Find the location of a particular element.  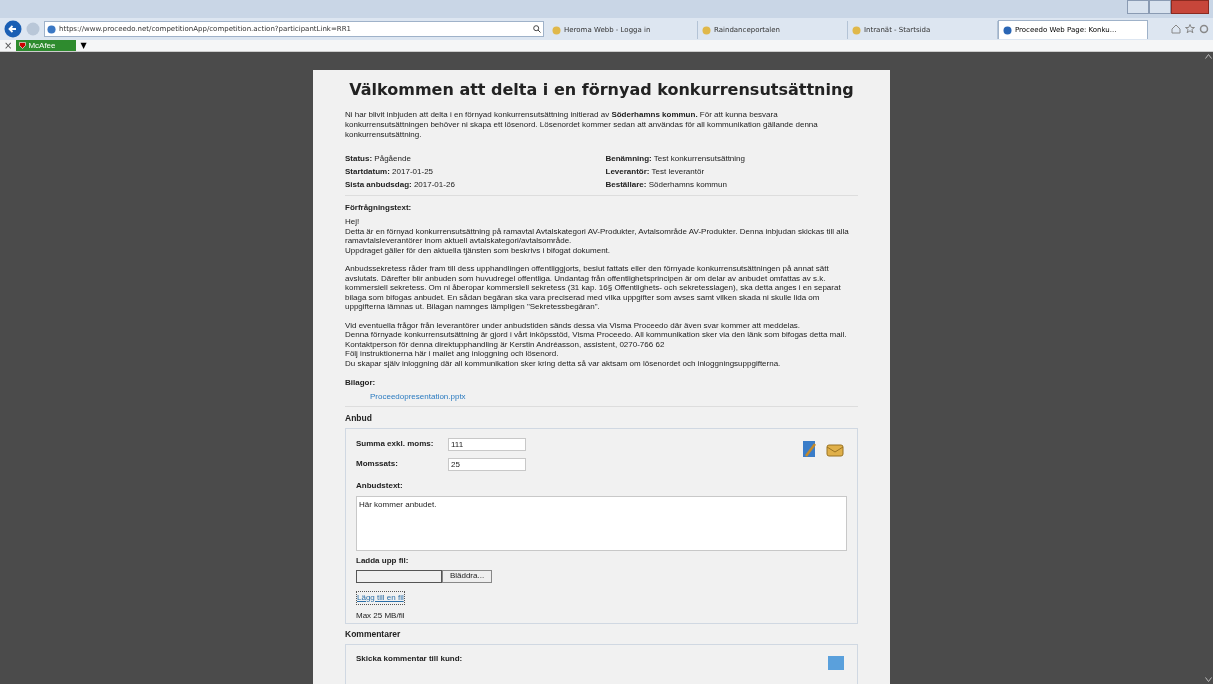

input-field: 111 is located at coordinates (487, 444).